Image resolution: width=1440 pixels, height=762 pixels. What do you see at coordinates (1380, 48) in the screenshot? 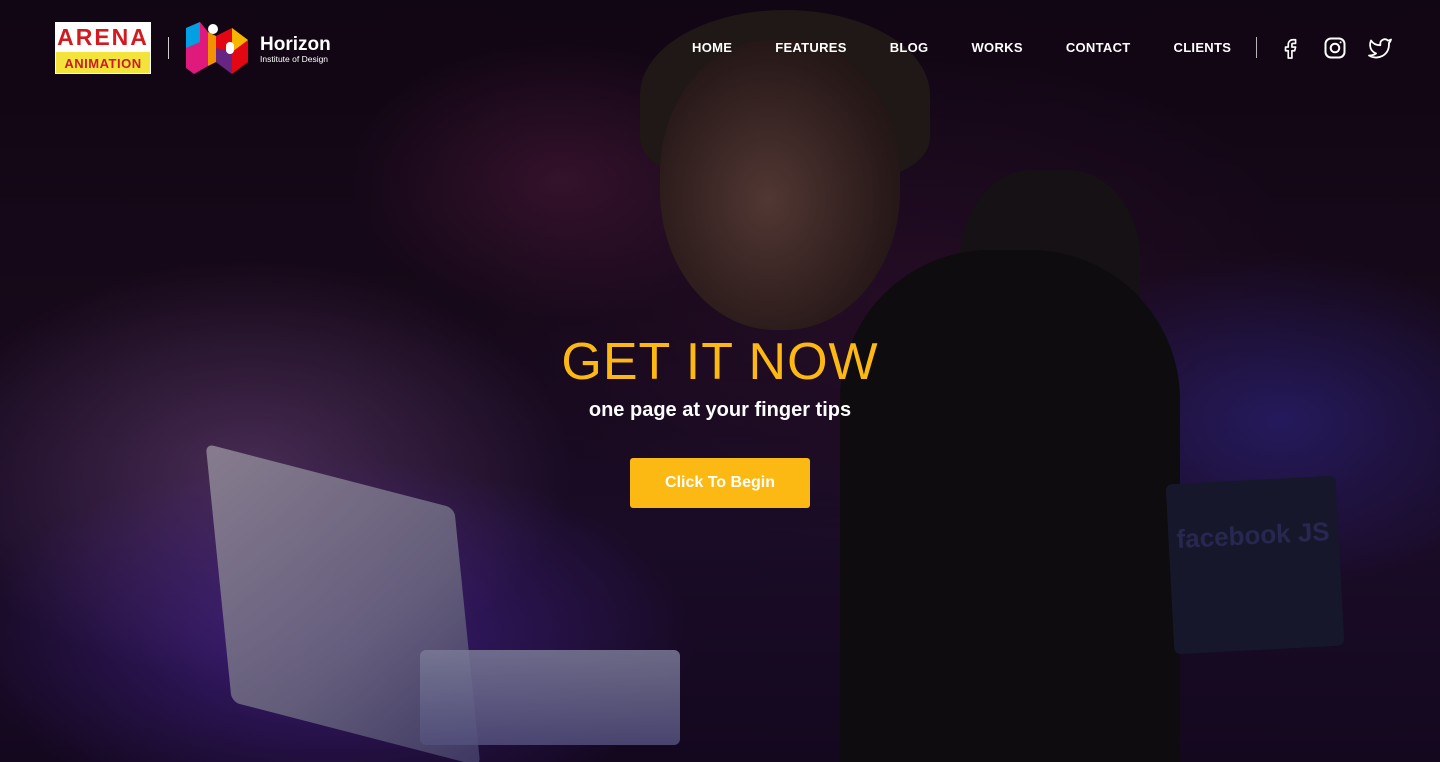
I see `twitter-icon` at bounding box center [1380, 48].